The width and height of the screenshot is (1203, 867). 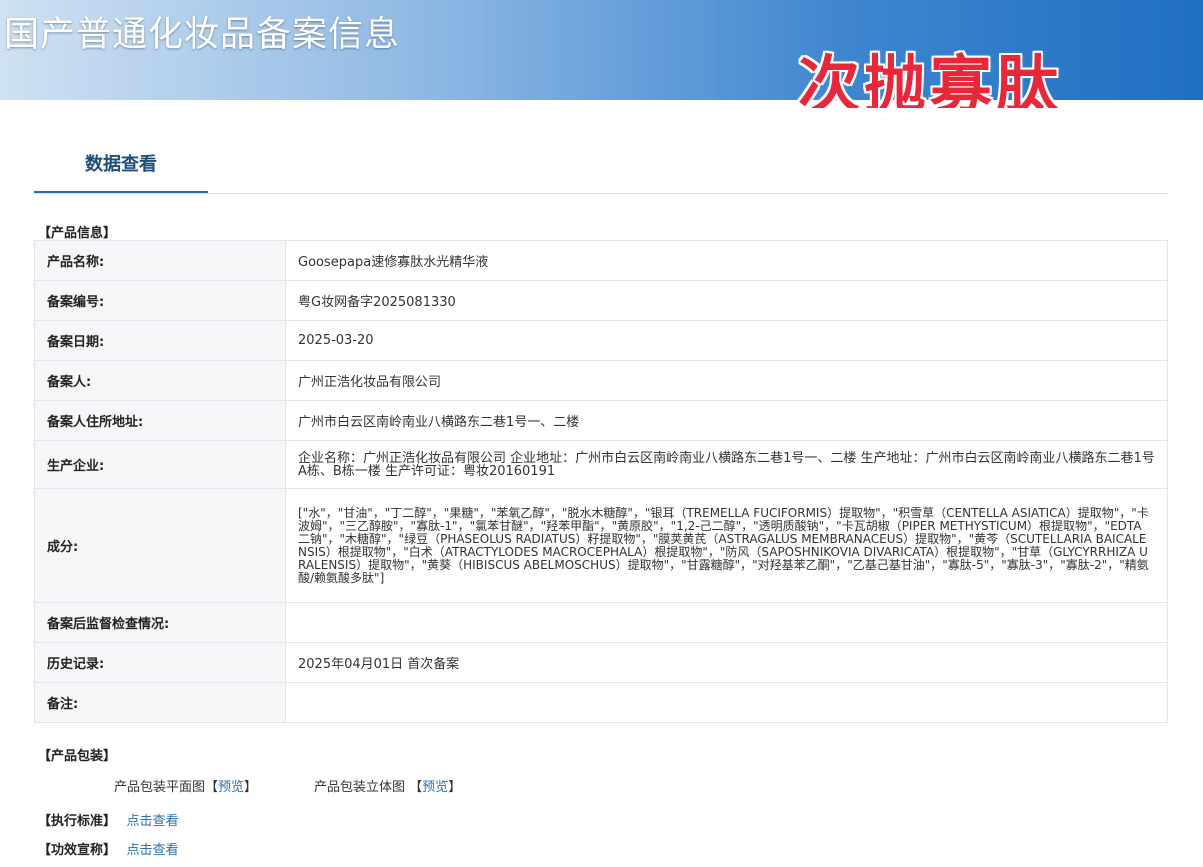 What do you see at coordinates (601, 60) in the screenshot?
I see `header-banner: 国产普通化妆品备案信息 次抛寡肽` at bounding box center [601, 60].